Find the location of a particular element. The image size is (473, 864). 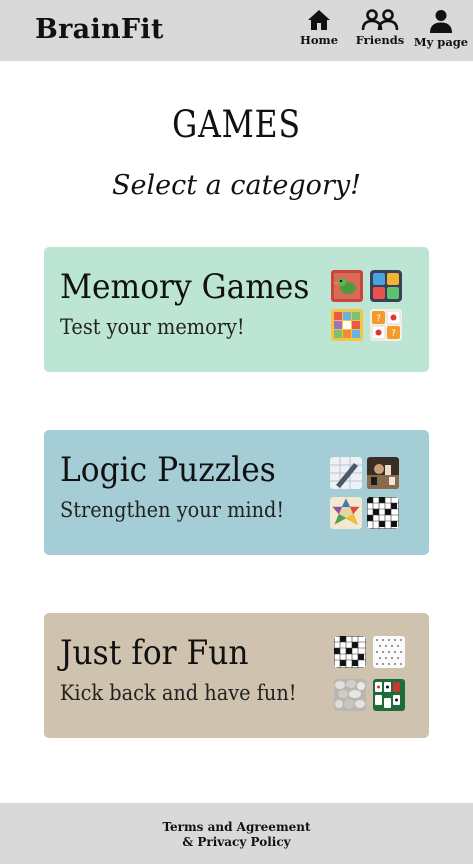

category-subtitle: Test your memory! is located at coordinates (152, 327).